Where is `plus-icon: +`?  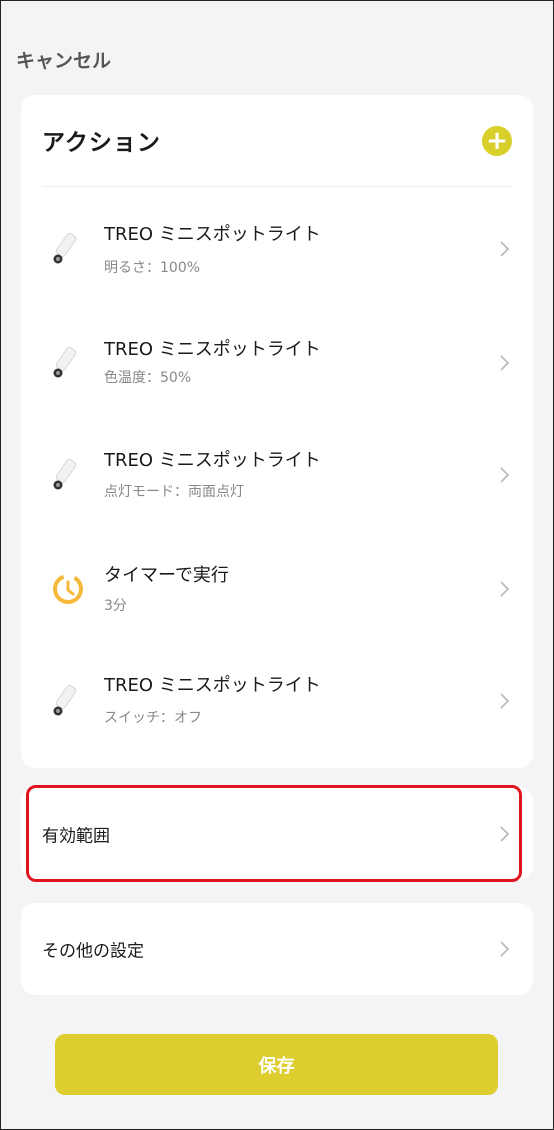 plus-icon: + is located at coordinates (497, 141).